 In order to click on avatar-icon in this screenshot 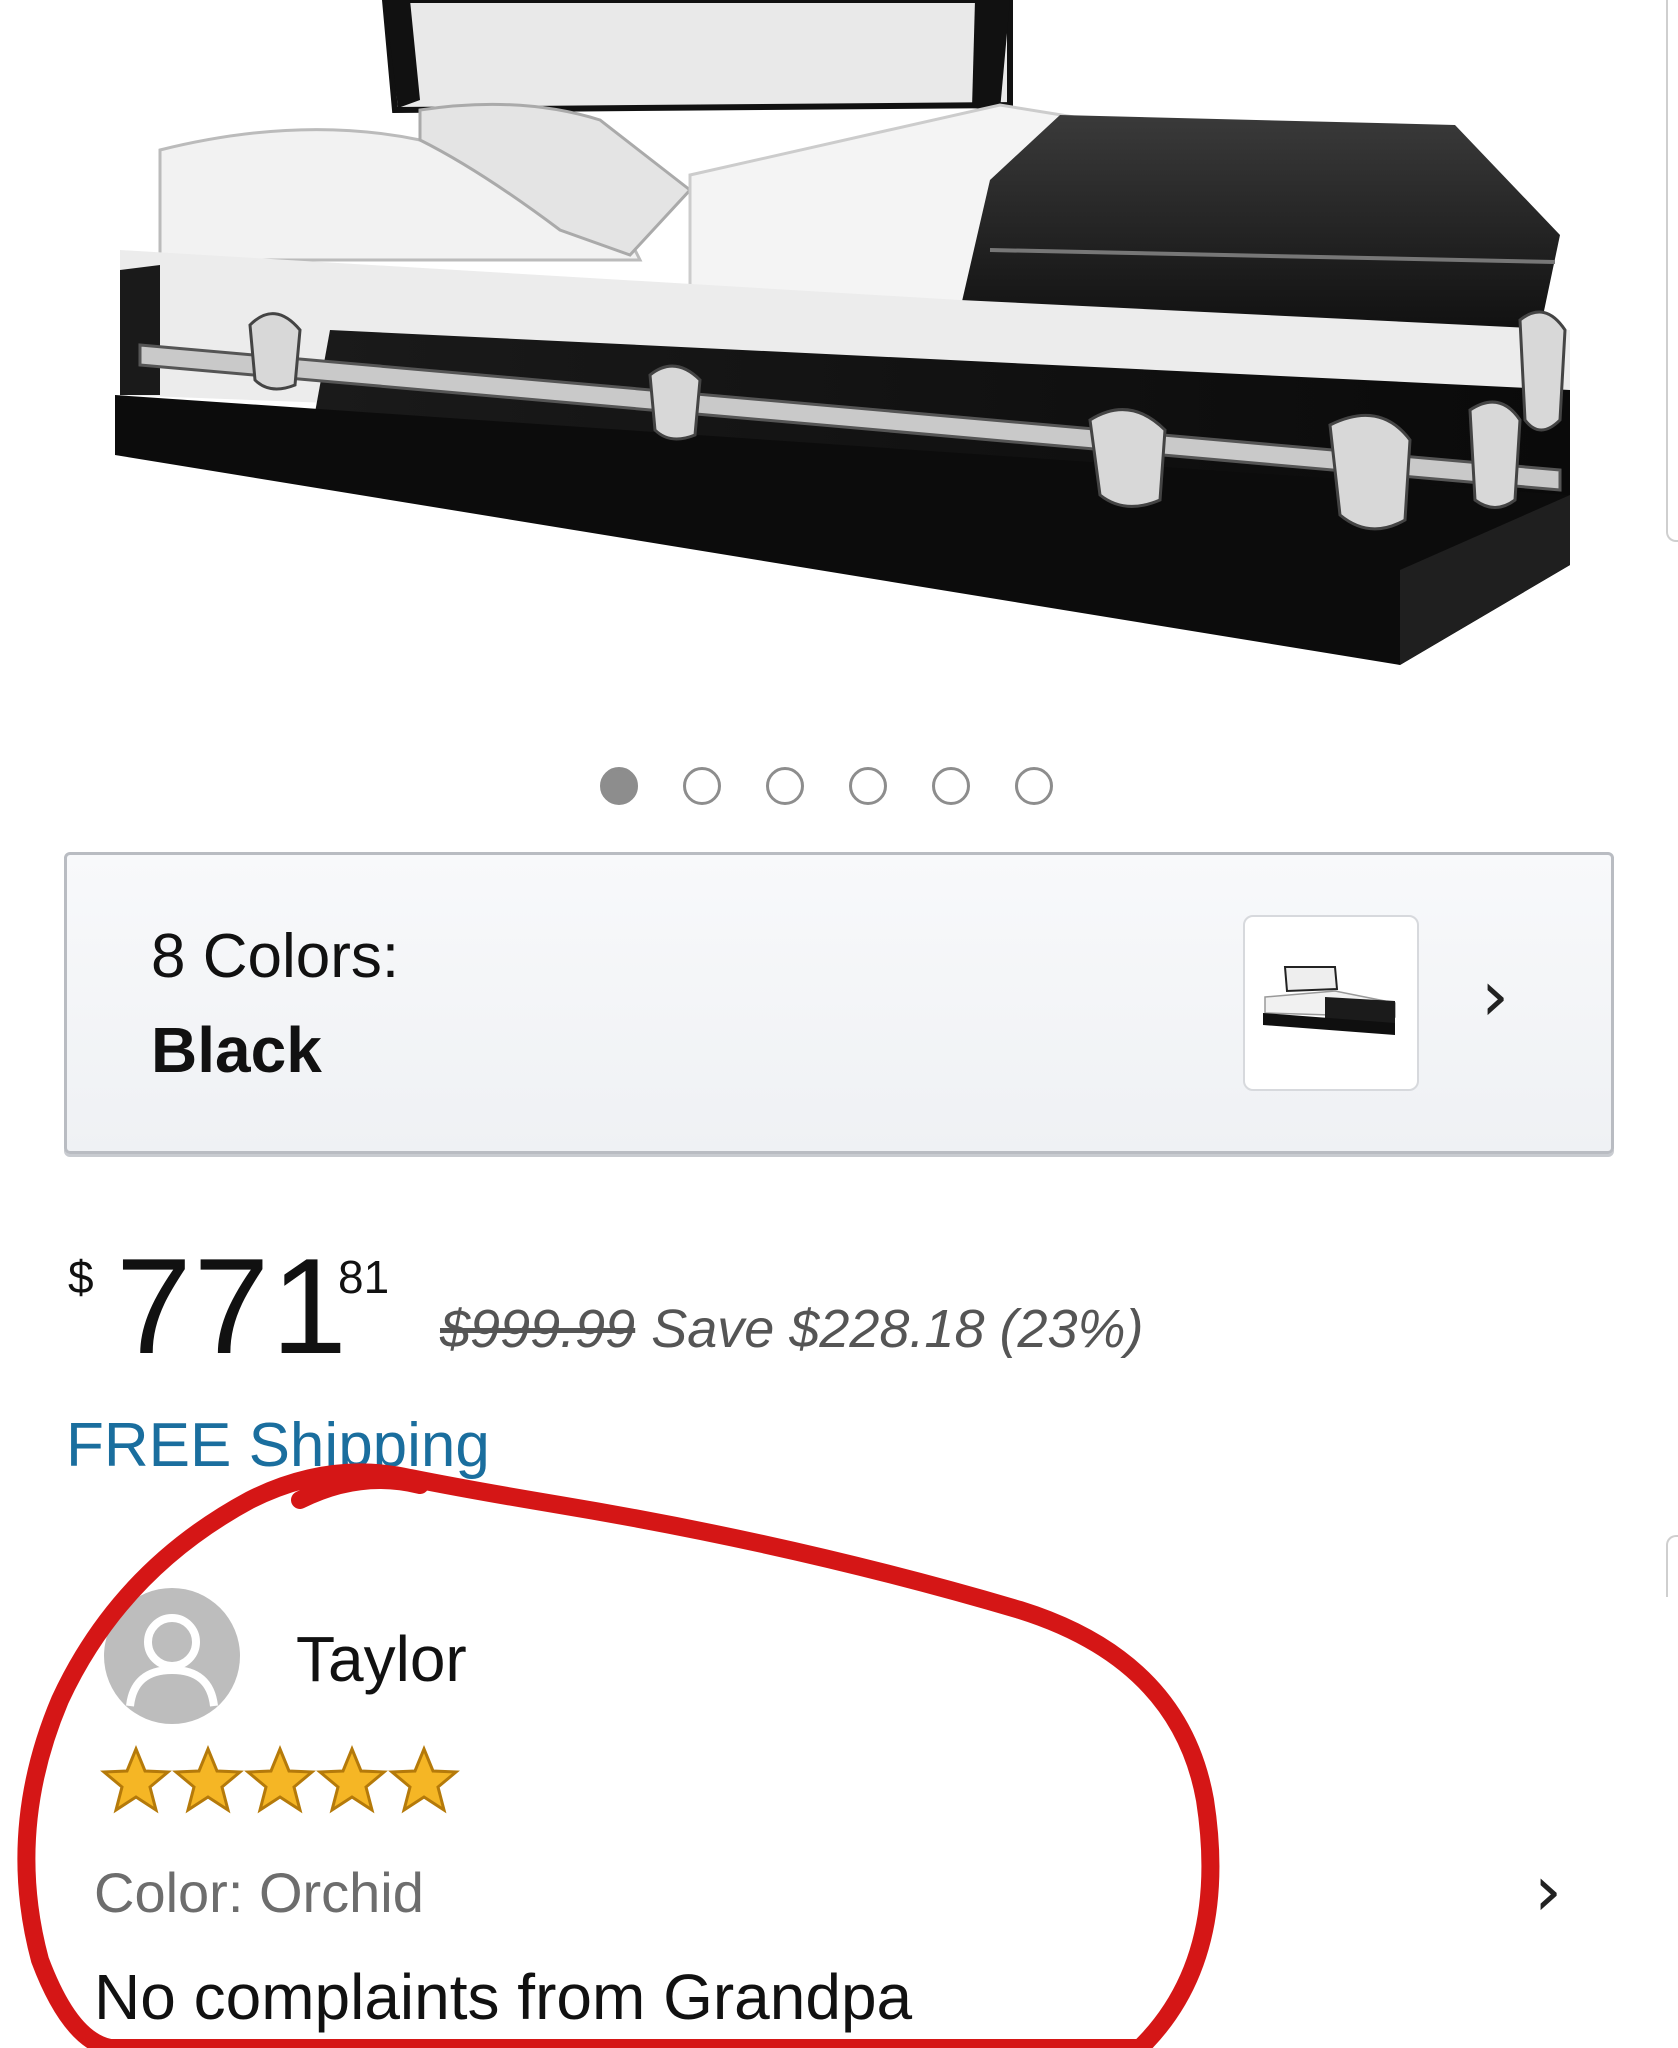, I will do `click(172, 1656)`.